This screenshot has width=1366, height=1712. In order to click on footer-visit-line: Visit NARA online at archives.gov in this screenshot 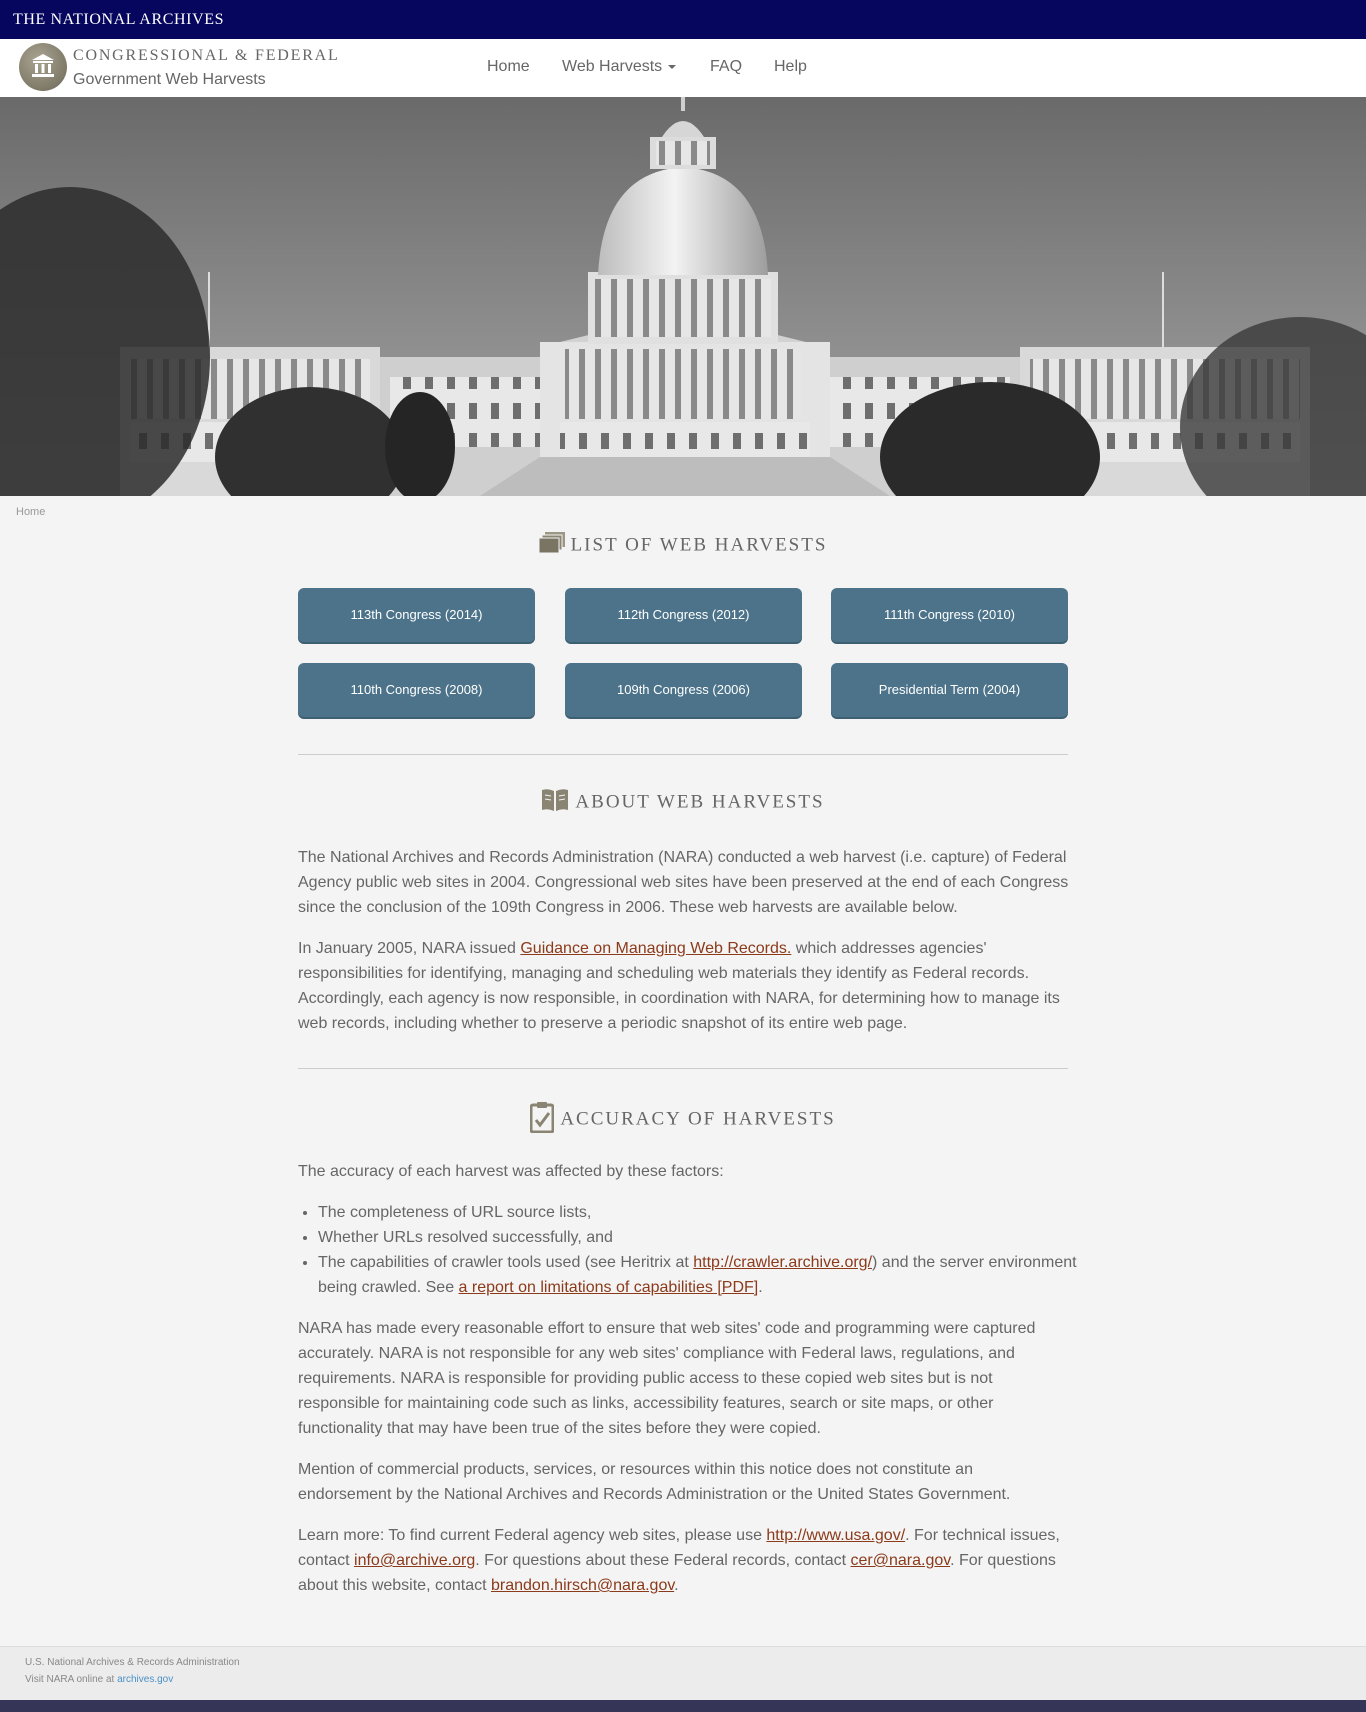, I will do `click(99, 1679)`.